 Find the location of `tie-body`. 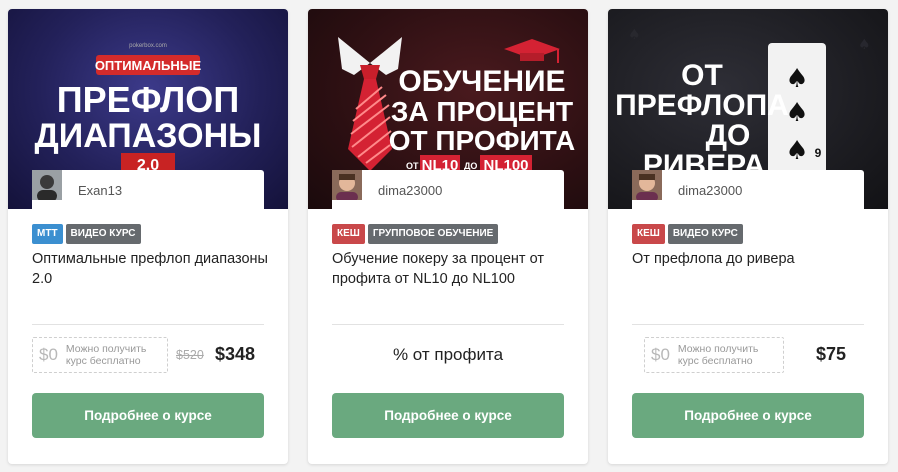

tie-body is located at coordinates (370, 125).